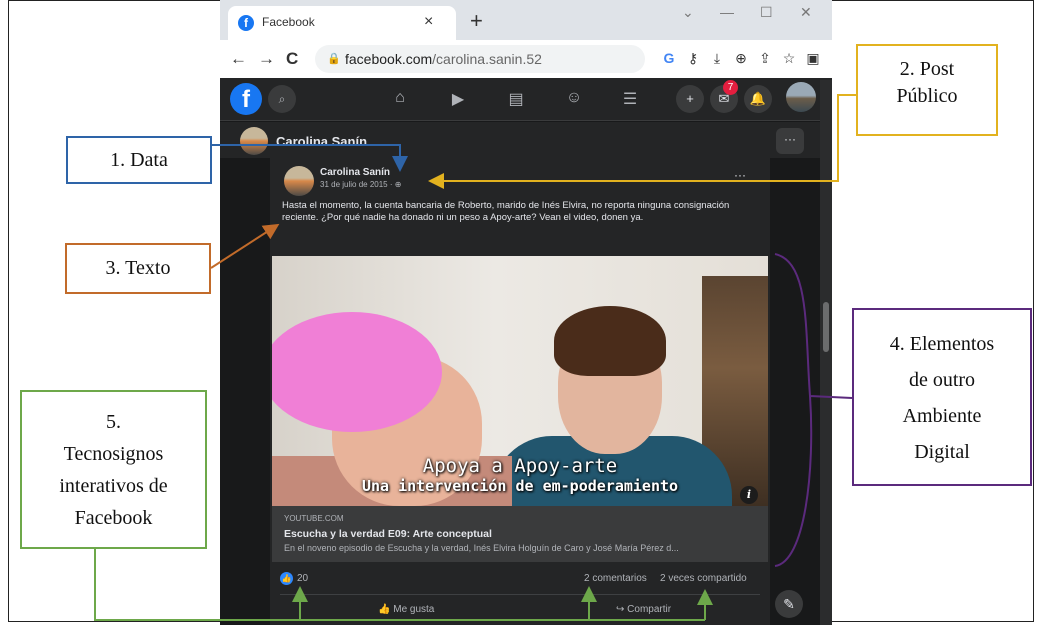 The width and height of the screenshot is (1042, 625). Describe the element at coordinates (113, 469) in the screenshot. I see `annotation-interactive-technosigns: 5. Tecnosignos interativos de Facebook` at that location.